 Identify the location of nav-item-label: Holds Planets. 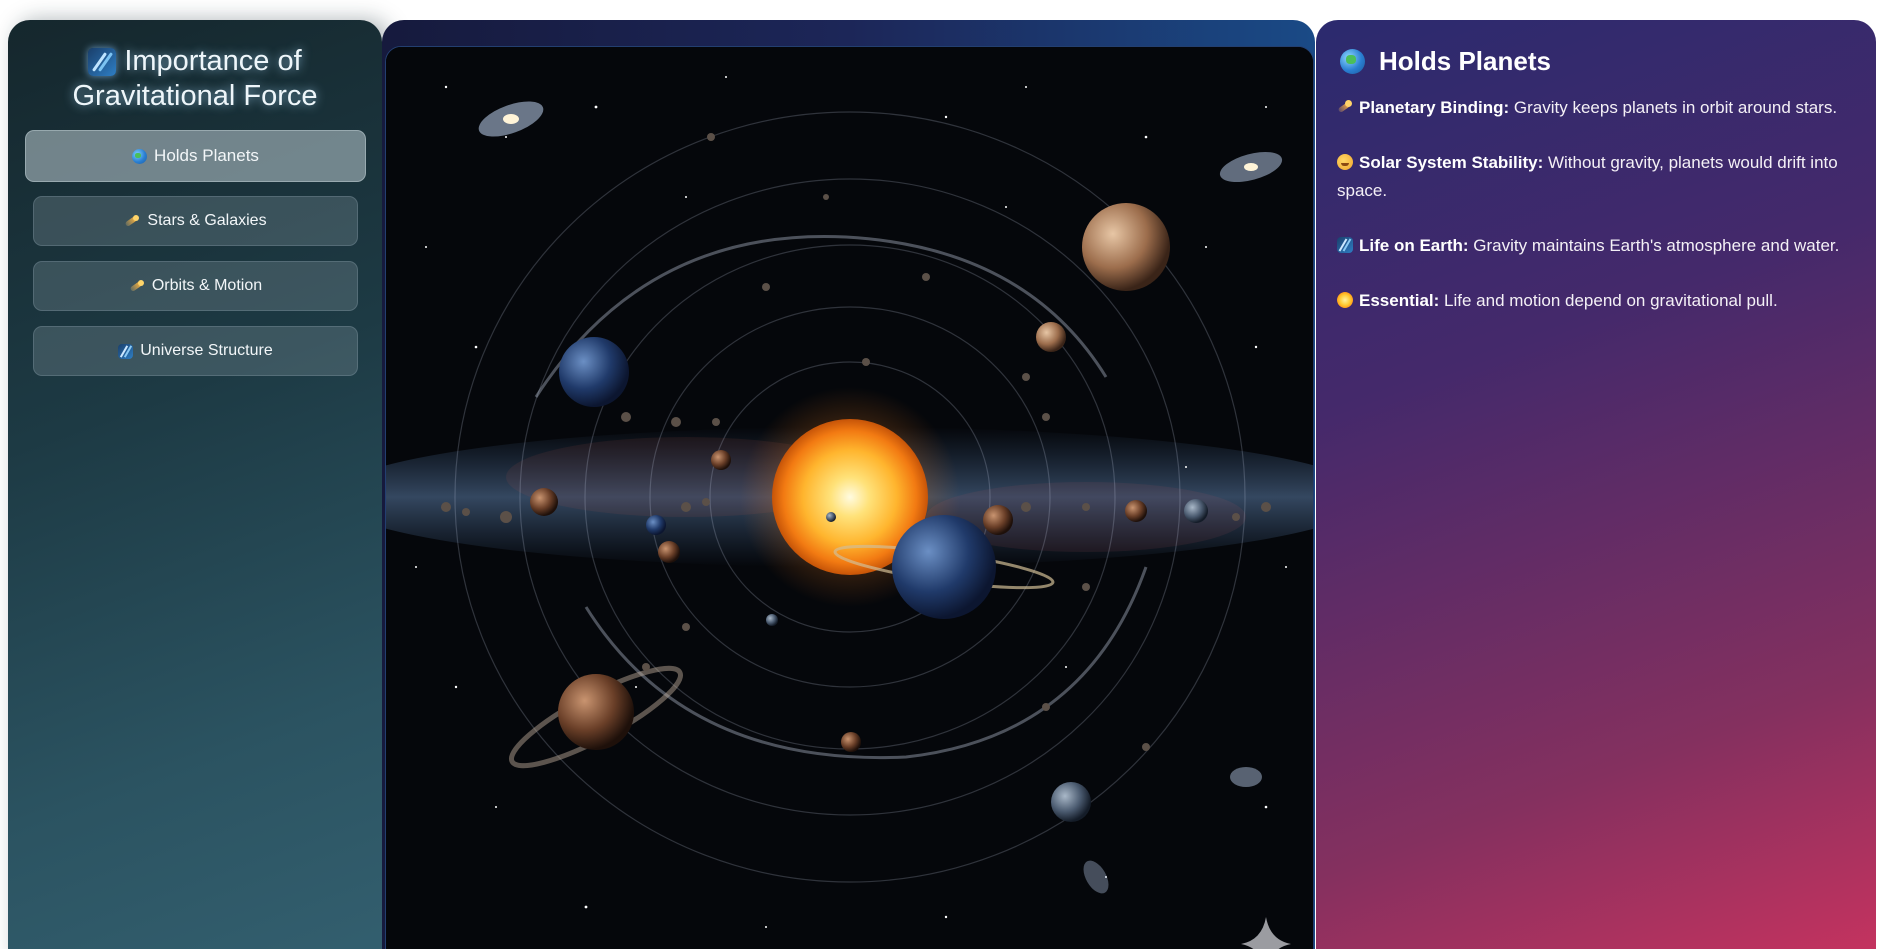
(206, 155).